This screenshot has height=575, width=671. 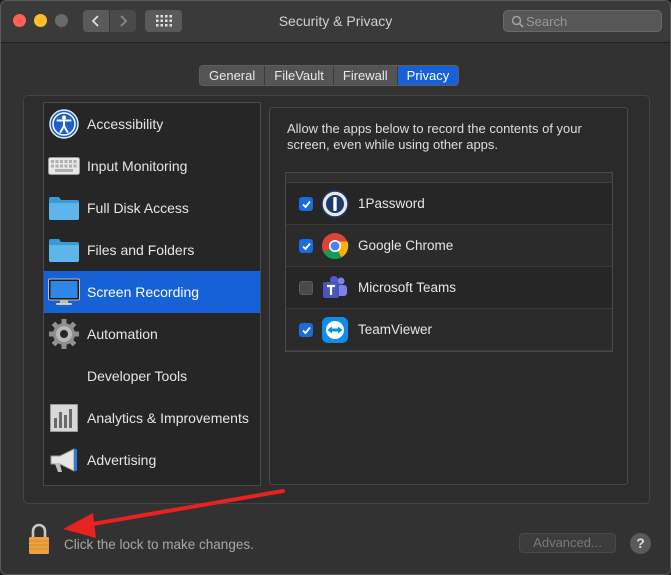 I want to click on sidebar-item-advertising: Advertising, so click(x=152, y=460).